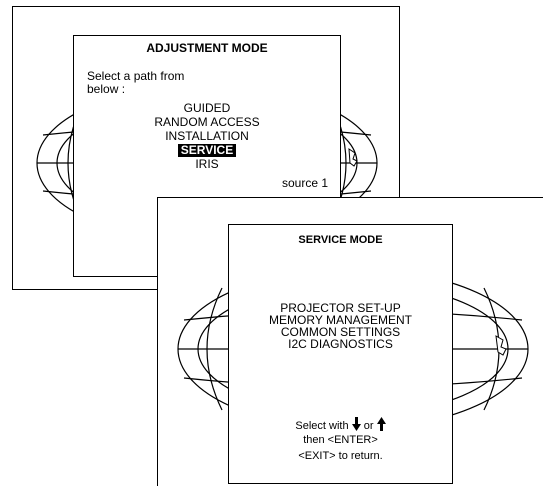 This screenshot has width=543, height=486. What do you see at coordinates (340, 344) in the screenshot?
I see `menu-item-i2c-diagnostics: I2C DIAGNOSTICS` at bounding box center [340, 344].